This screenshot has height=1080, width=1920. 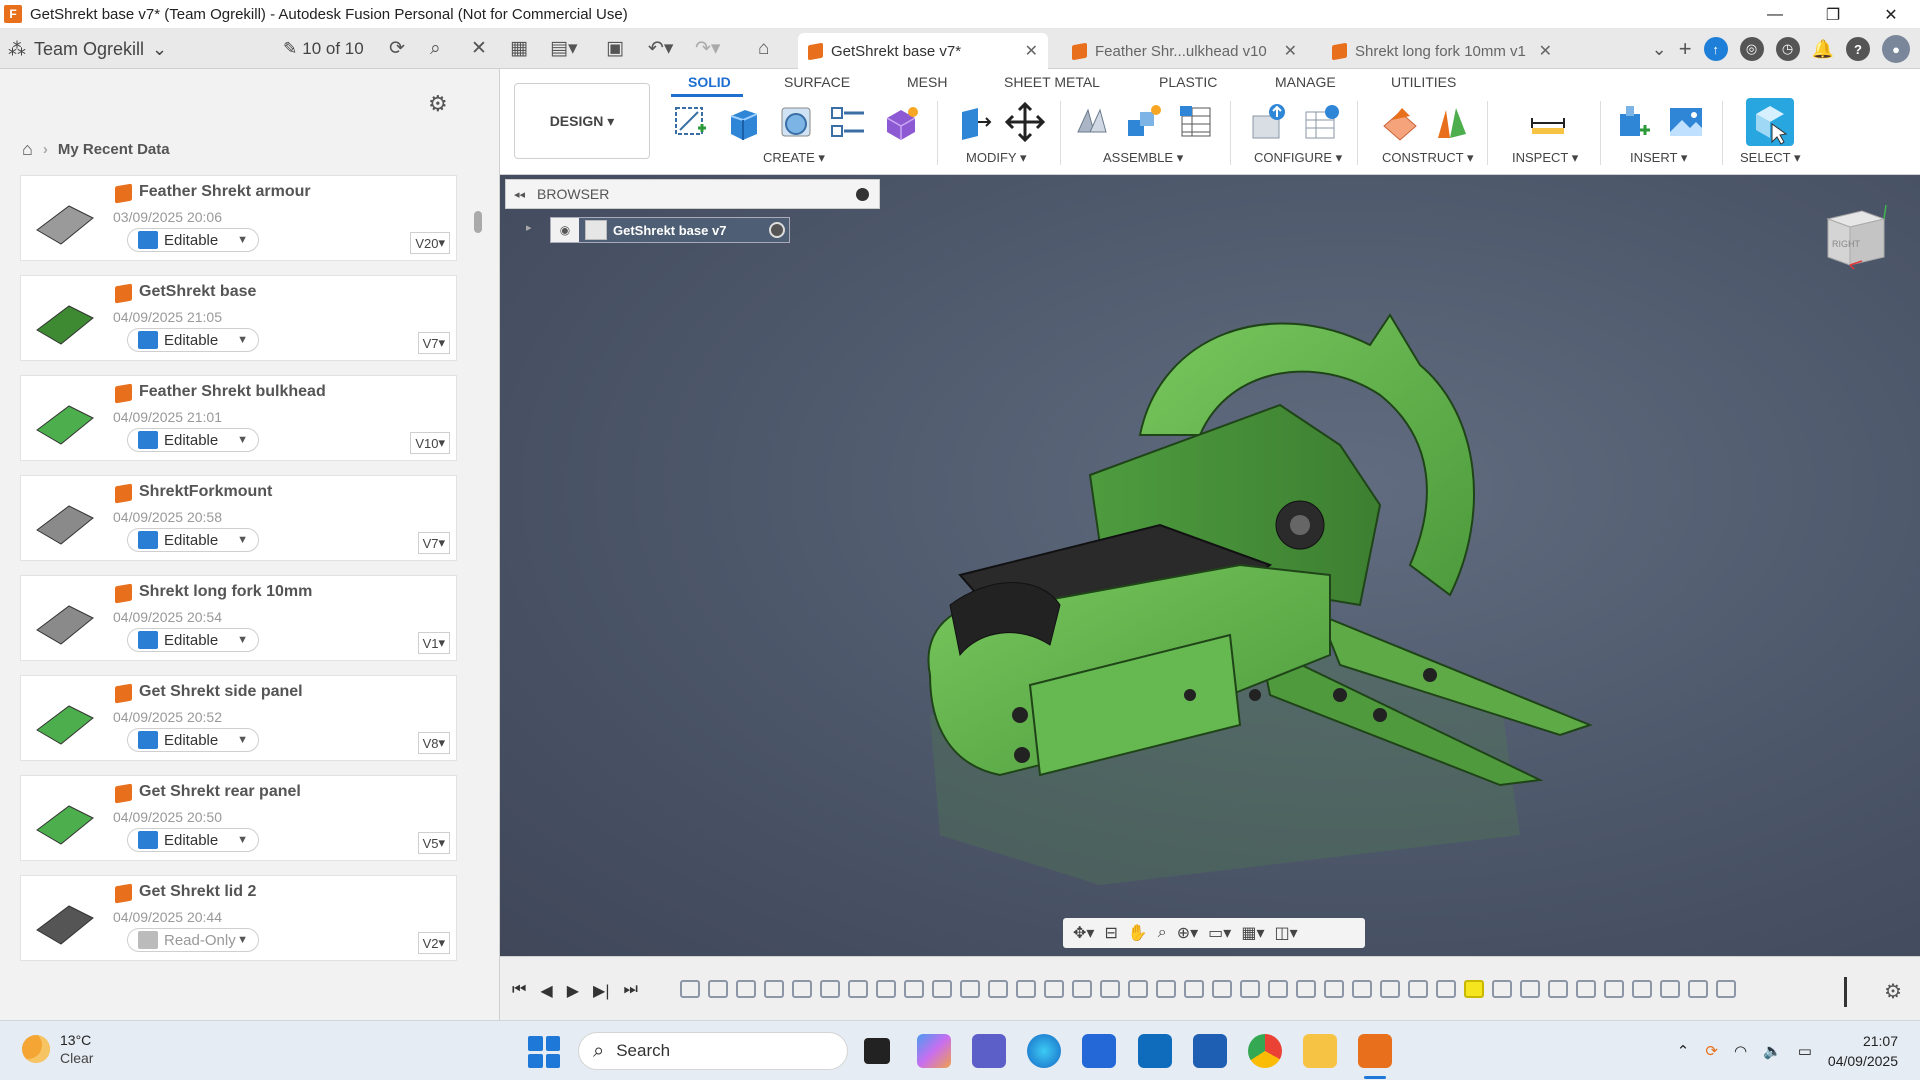 I want to click on job-status-icon: ◷, so click(x=1787, y=49).